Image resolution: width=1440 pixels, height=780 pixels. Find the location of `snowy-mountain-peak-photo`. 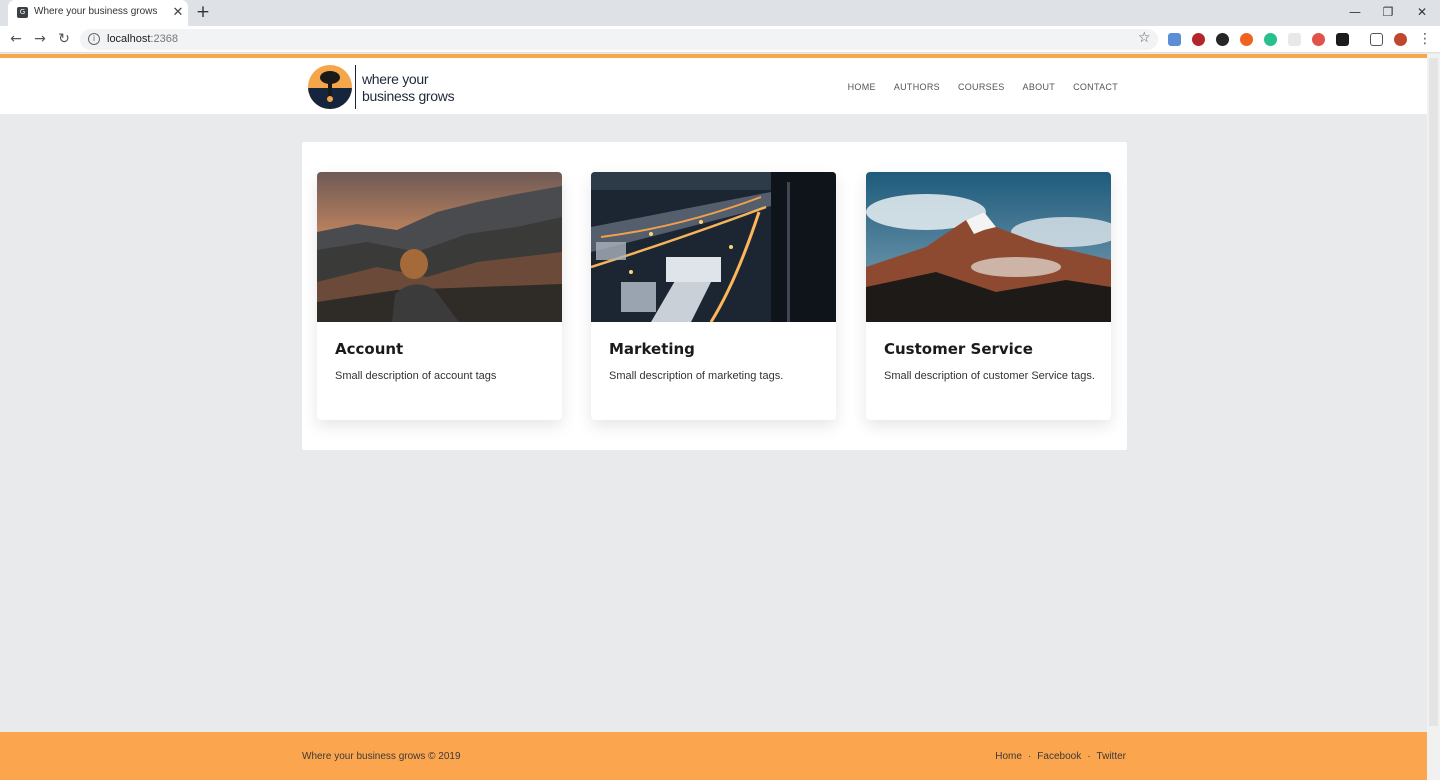

snowy-mountain-peak-photo is located at coordinates (988, 247).